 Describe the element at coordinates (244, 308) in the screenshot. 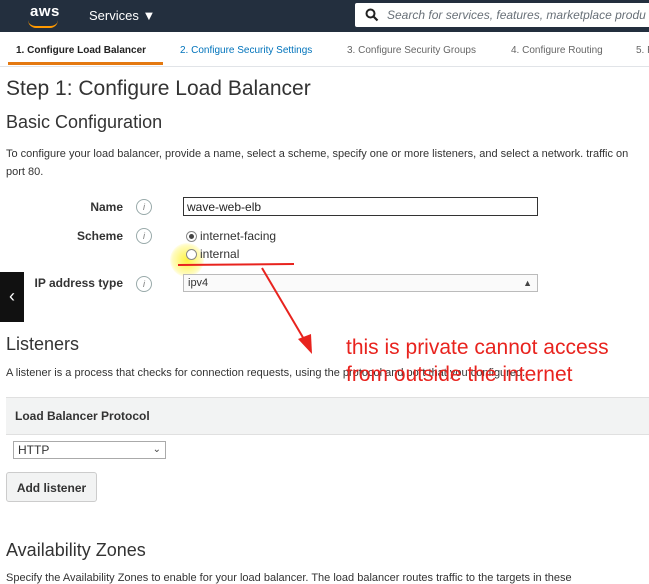

I see `annotation-overlay` at that location.